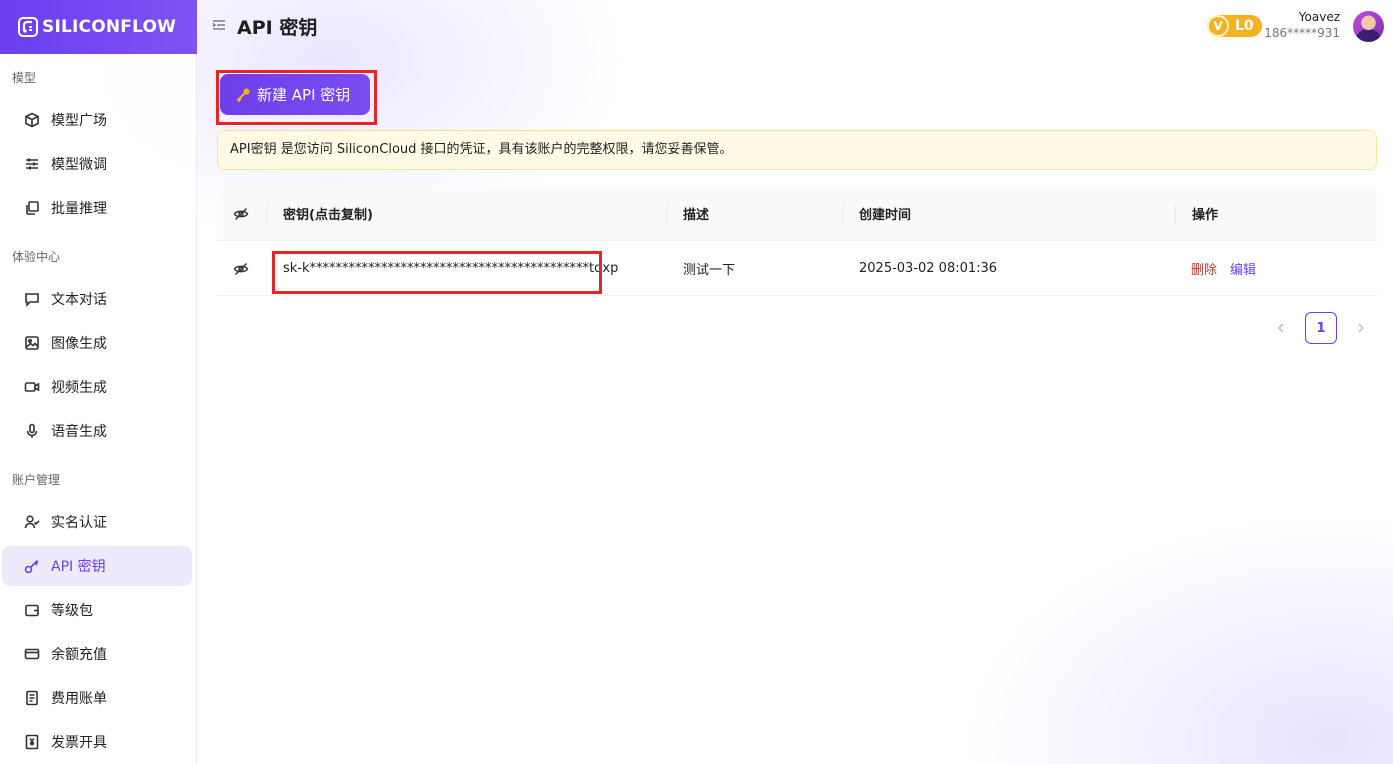 This screenshot has width=1393, height=764. What do you see at coordinates (79, 432) in the screenshot?
I see `sidebar-item-label: 语音生成` at bounding box center [79, 432].